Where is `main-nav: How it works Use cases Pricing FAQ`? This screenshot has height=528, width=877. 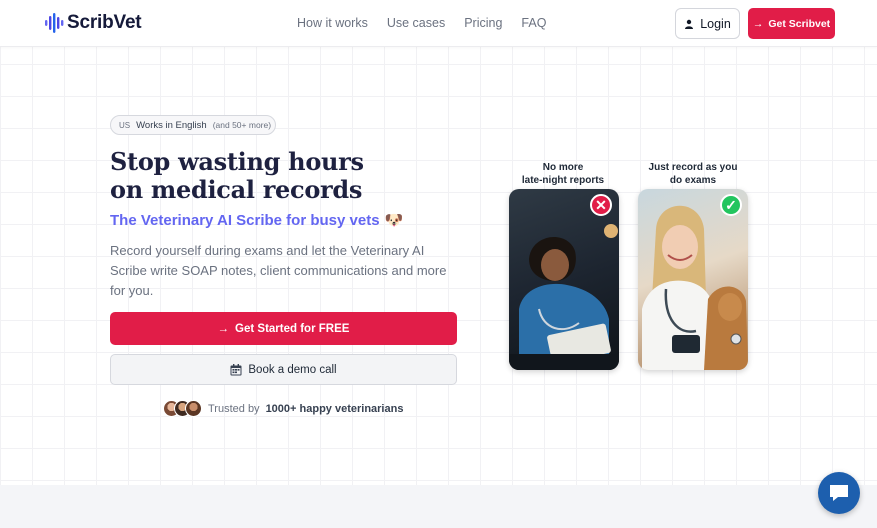 main-nav: How it works Use cases Pricing FAQ is located at coordinates (421, 23).